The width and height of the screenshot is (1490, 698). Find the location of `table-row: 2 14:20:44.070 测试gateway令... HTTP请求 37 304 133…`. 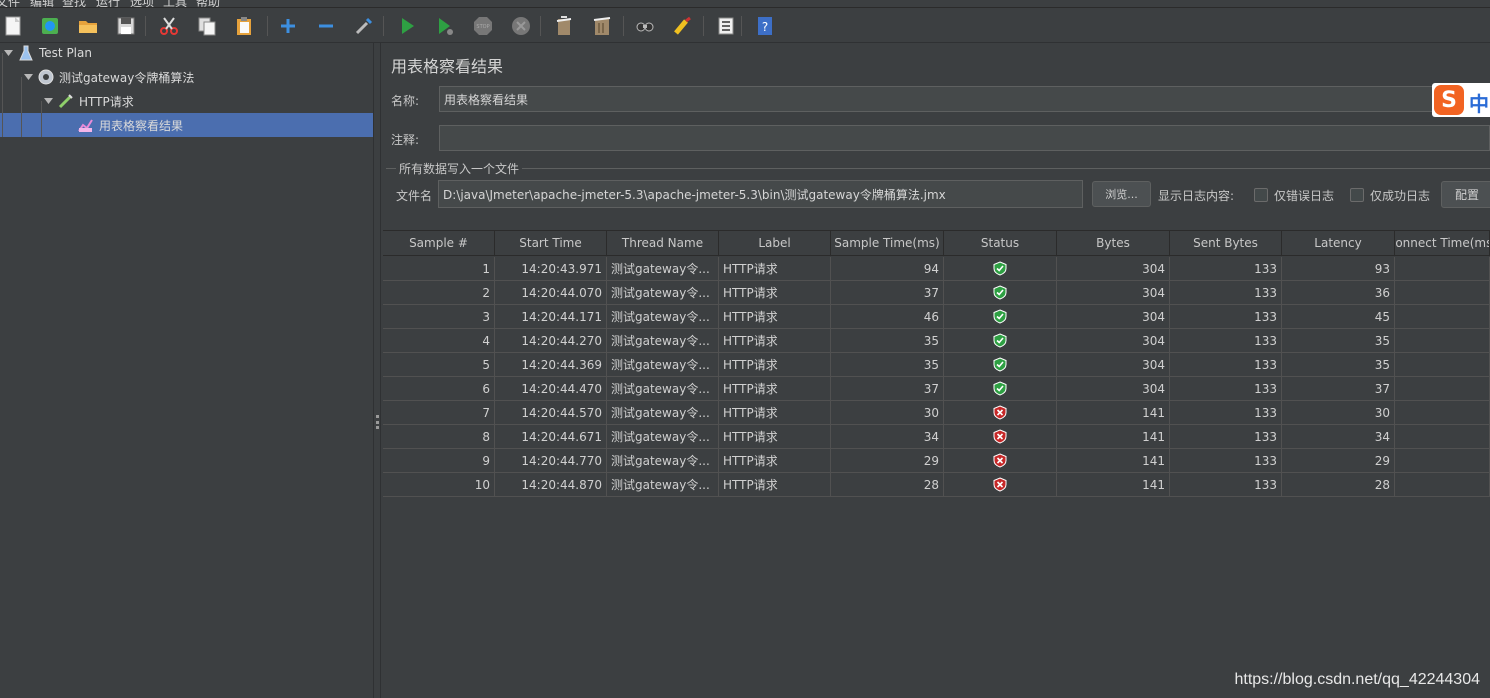

table-row: 2 14:20:44.070 测试gateway令... HTTP请求 37 304 133… is located at coordinates (936, 293).